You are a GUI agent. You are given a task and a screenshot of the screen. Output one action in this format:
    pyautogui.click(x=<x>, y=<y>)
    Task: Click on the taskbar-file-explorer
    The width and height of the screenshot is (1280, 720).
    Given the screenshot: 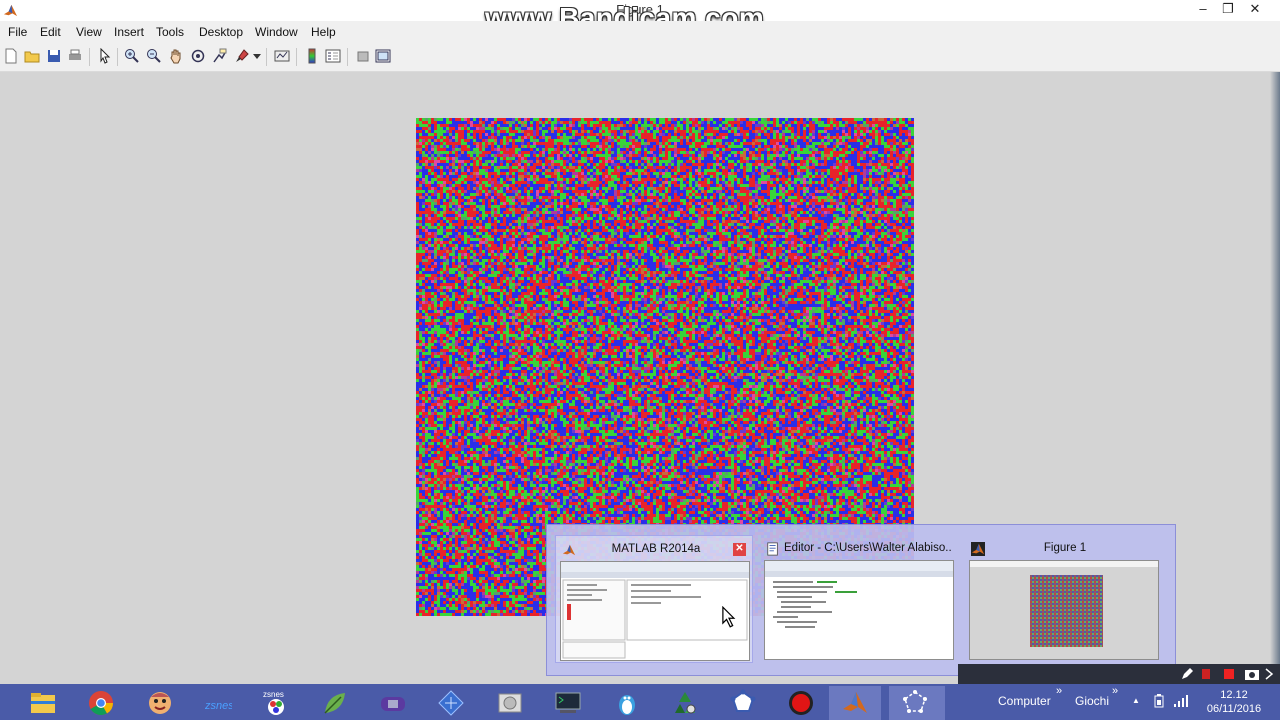 What is the action you would take?
    pyautogui.click(x=43, y=703)
    